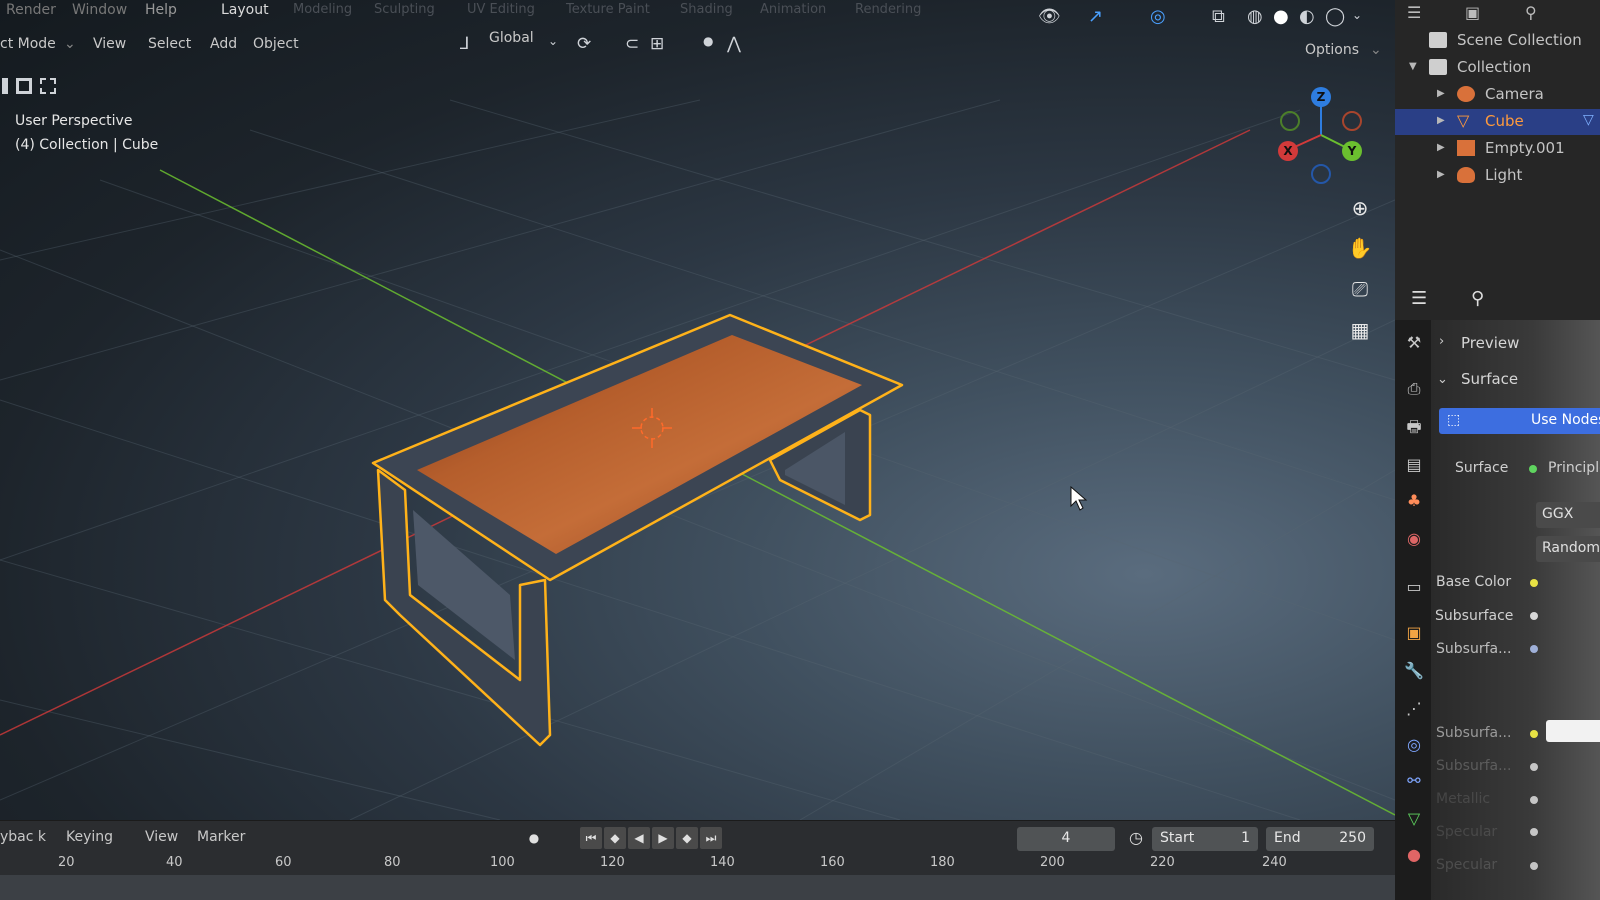 Image resolution: width=1600 pixels, height=900 pixels. Describe the element at coordinates (591, 838) in the screenshot. I see `jump-start-icon: ⏮` at that location.